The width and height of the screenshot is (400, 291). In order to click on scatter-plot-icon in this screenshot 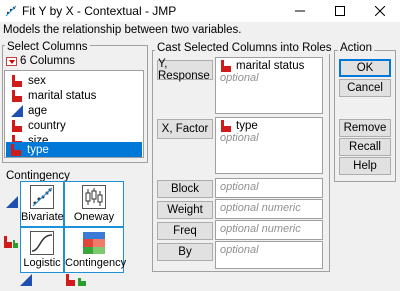, I will do `click(42, 197)`.